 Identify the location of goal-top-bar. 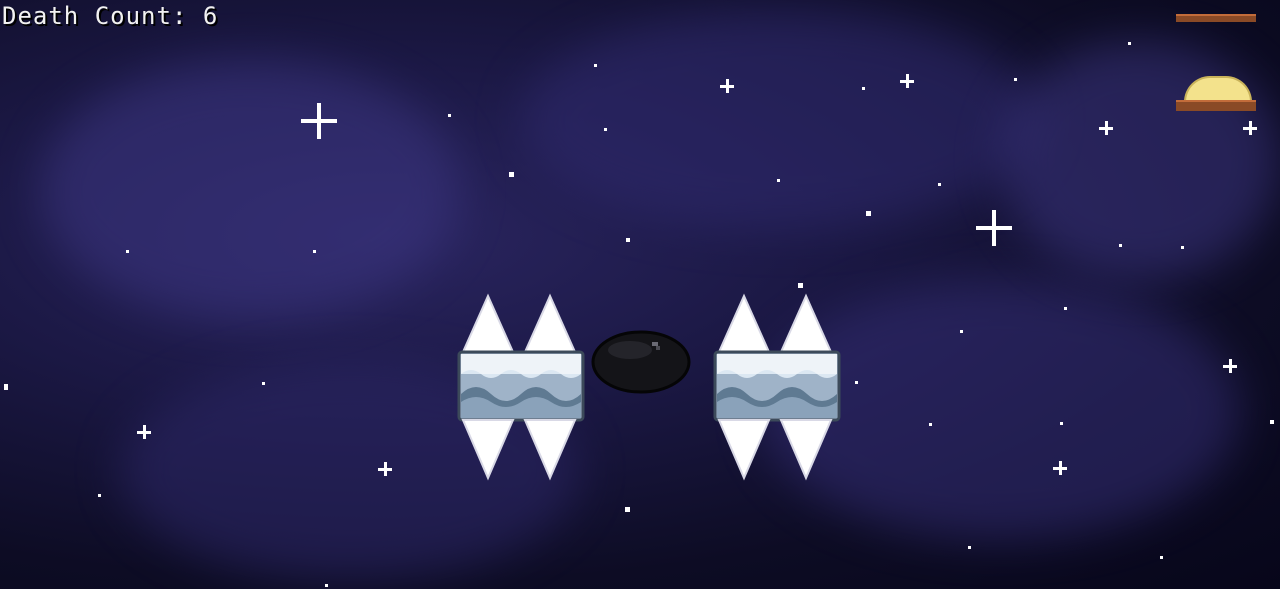
(1216, 18).